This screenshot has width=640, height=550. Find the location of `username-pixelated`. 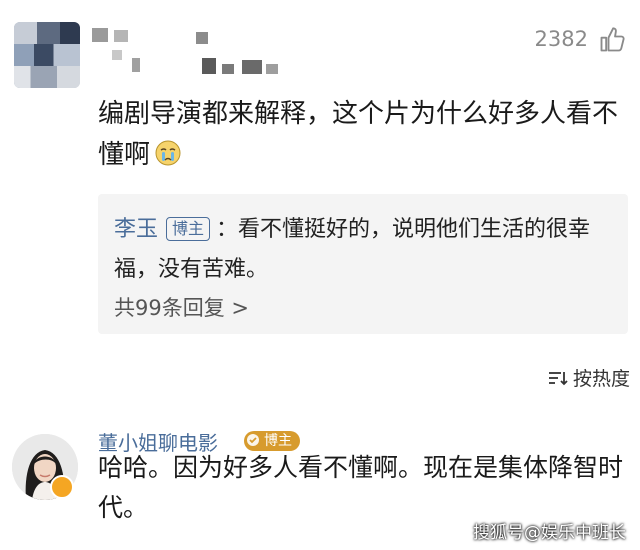

username-pixelated is located at coordinates (187, 53).